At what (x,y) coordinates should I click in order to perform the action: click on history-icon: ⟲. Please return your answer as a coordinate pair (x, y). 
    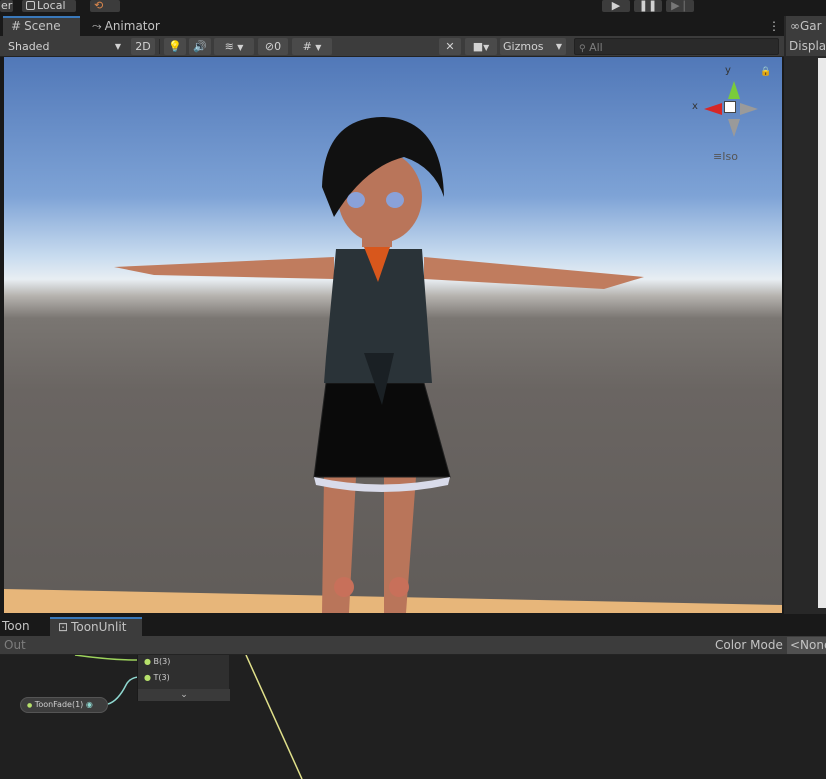
    Looking at the image, I should click on (99, 6).